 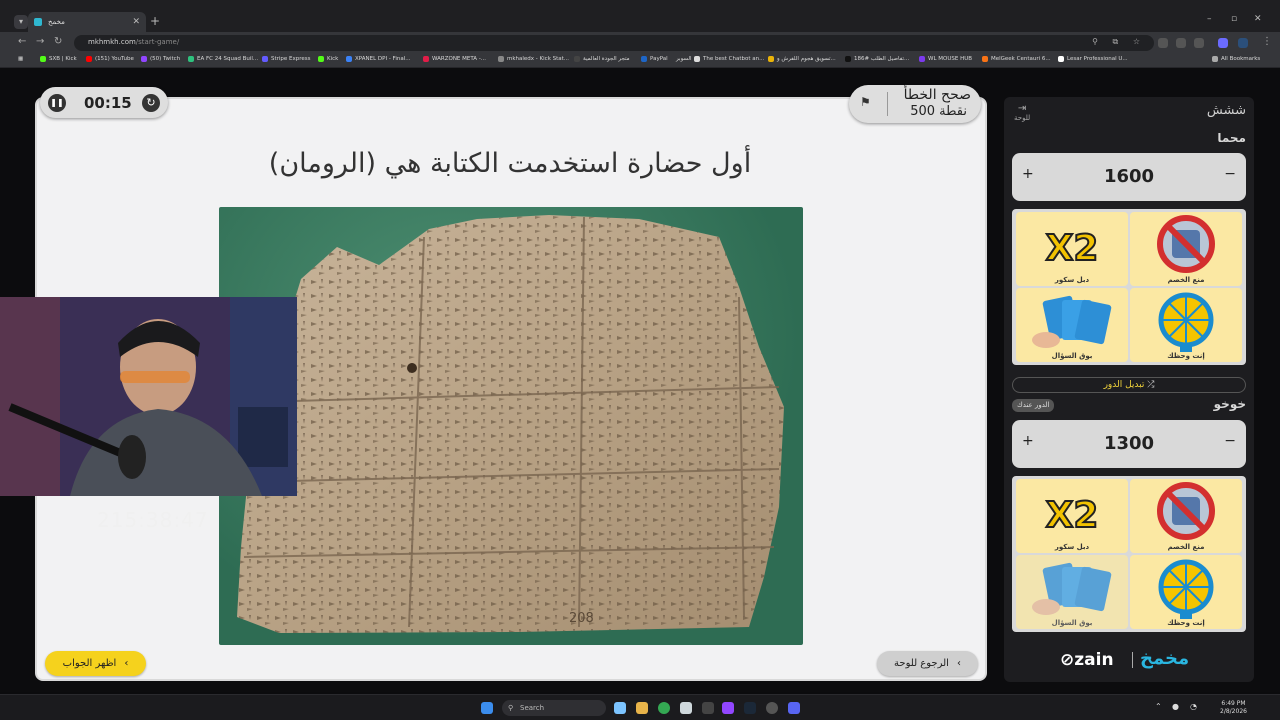 I want to click on back-to-board-link: ⇥ للوحة, so click(x=1022, y=112).